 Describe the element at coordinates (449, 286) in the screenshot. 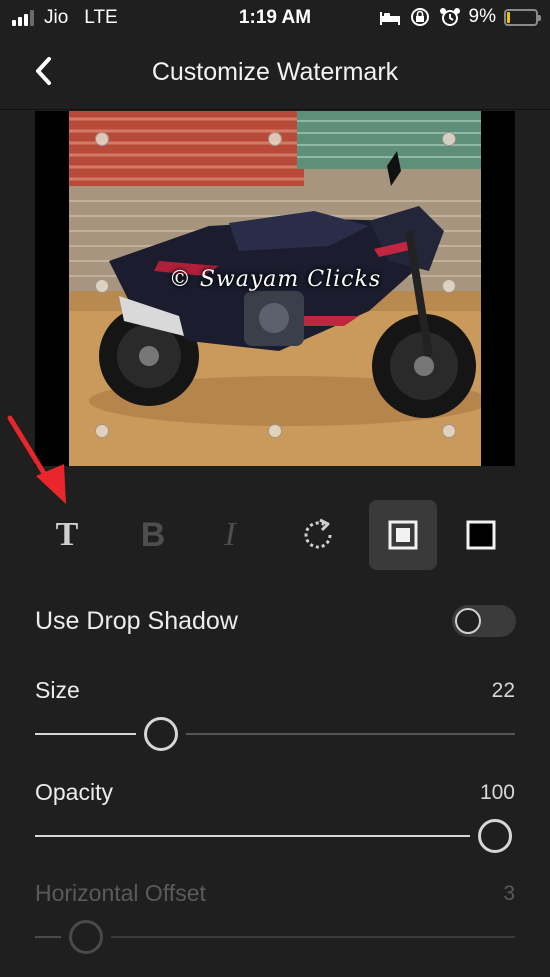

I see `resize-handle-middle-right` at that location.